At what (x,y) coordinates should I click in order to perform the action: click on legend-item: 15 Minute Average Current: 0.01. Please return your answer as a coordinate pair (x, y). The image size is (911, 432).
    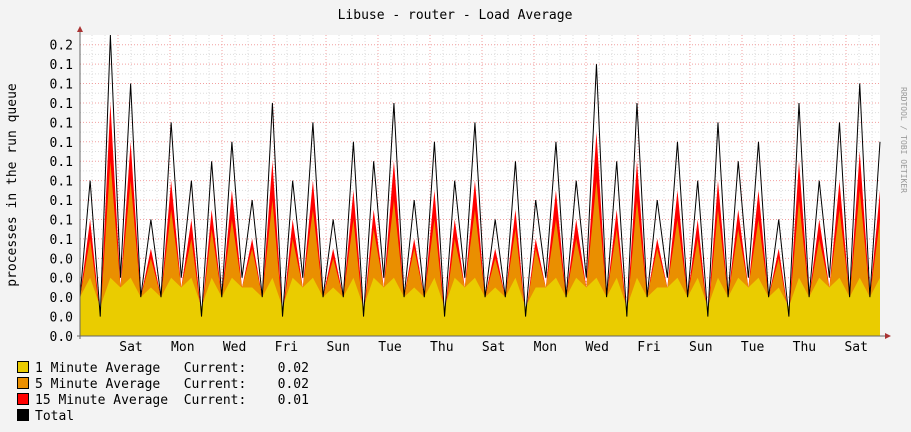
    Looking at the image, I should click on (163, 400).